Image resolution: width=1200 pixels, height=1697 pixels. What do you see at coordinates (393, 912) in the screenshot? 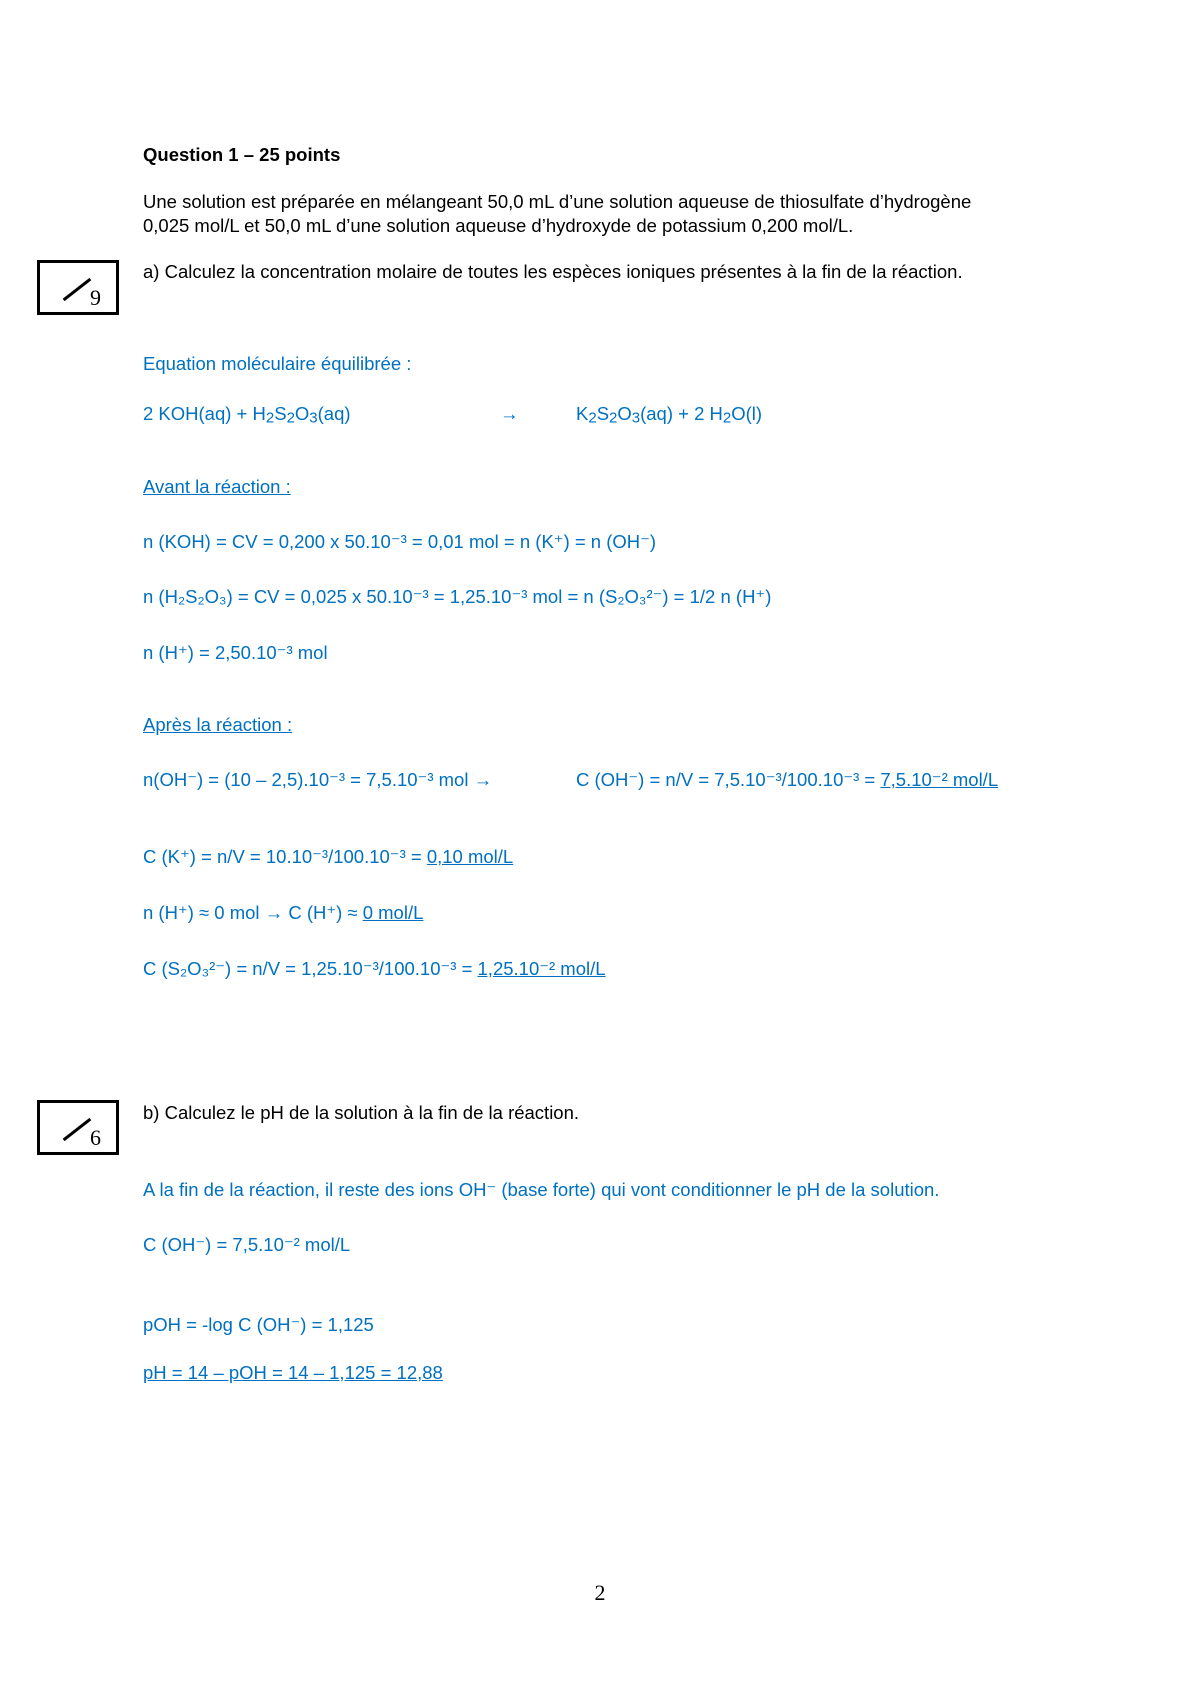
I see `h-conc-result: 0 mol/L` at bounding box center [393, 912].